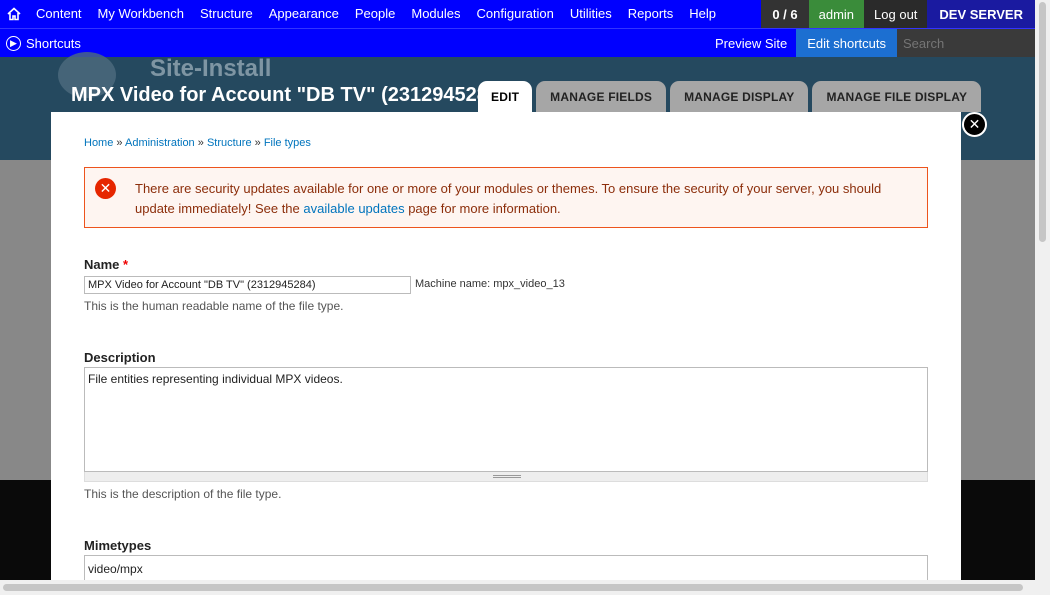  Describe the element at coordinates (785, 14) in the screenshot. I see `workbench-counter: 0 / 6` at that location.